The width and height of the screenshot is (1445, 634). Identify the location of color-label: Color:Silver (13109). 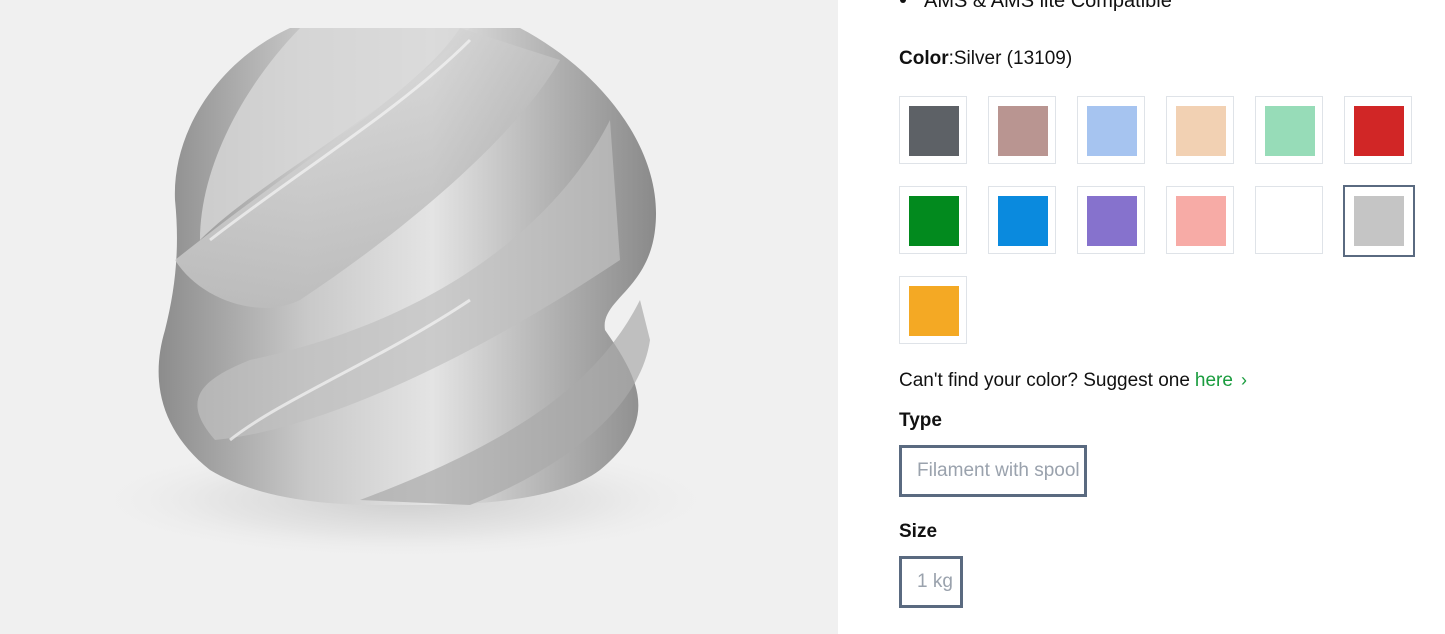
(985, 59).